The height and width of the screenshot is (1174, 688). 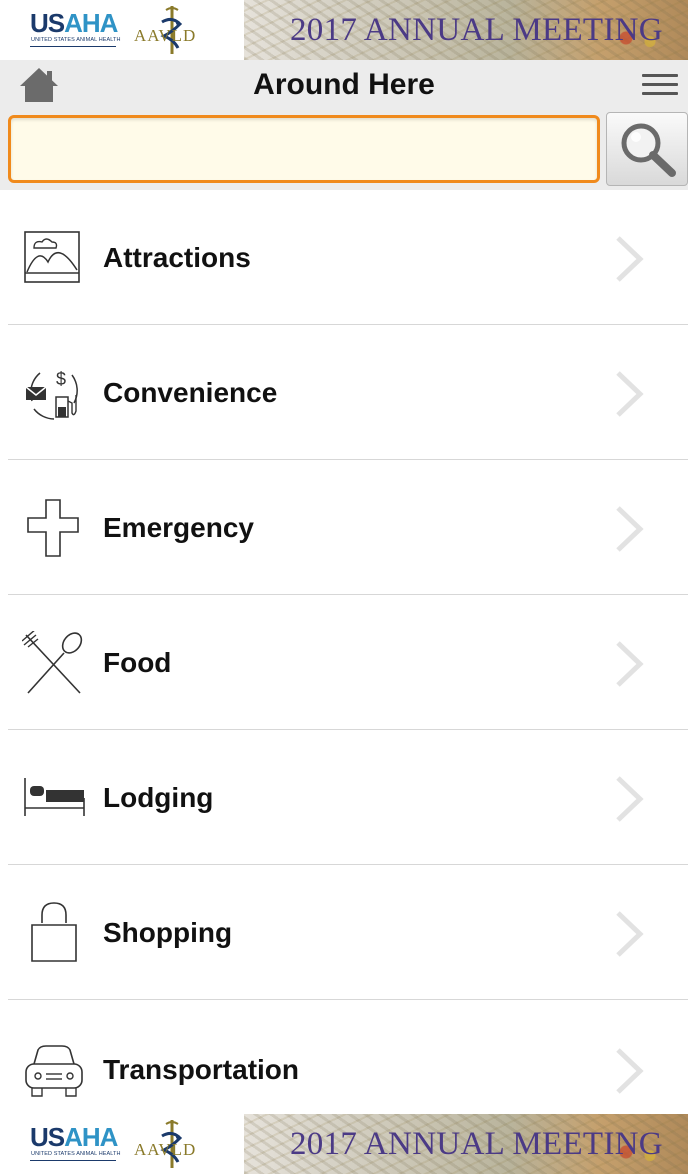 I want to click on search-bar, so click(x=344, y=150).